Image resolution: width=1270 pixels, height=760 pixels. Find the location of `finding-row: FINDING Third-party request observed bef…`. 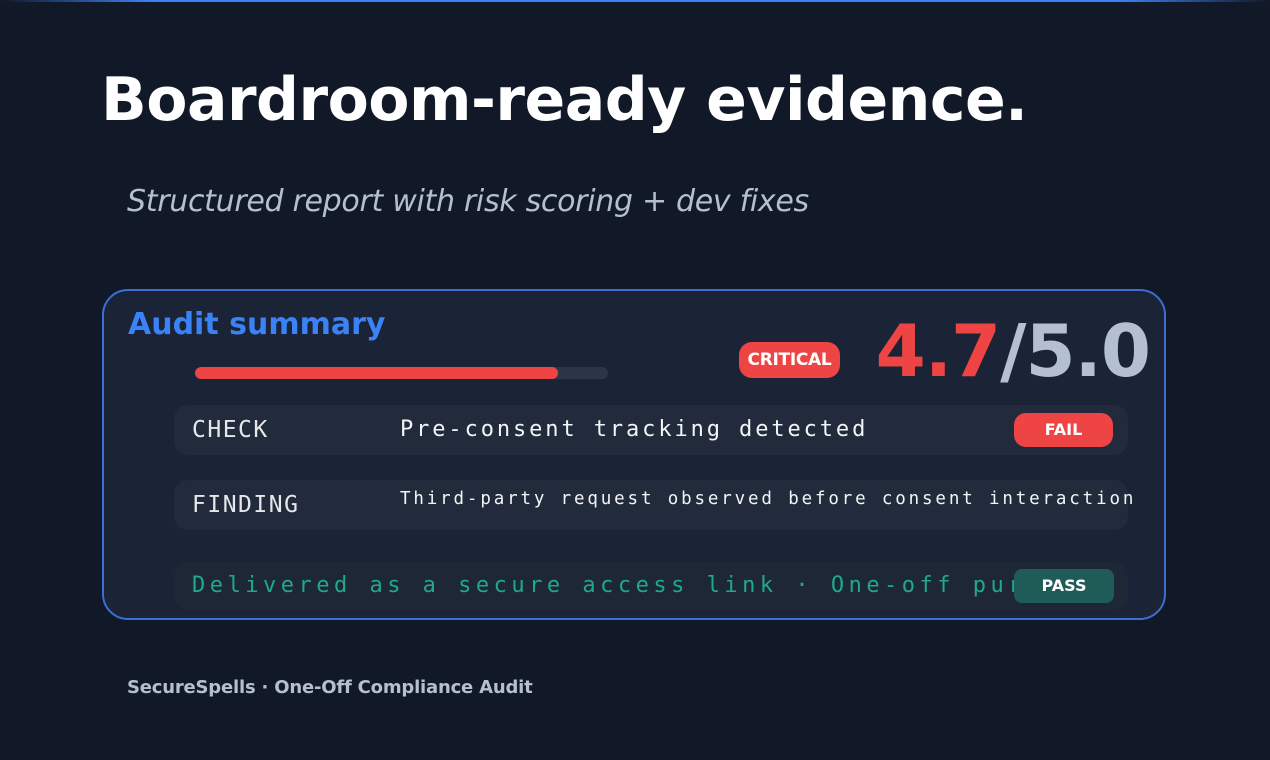

finding-row: FINDING Third-party request observed bef… is located at coordinates (653, 505).